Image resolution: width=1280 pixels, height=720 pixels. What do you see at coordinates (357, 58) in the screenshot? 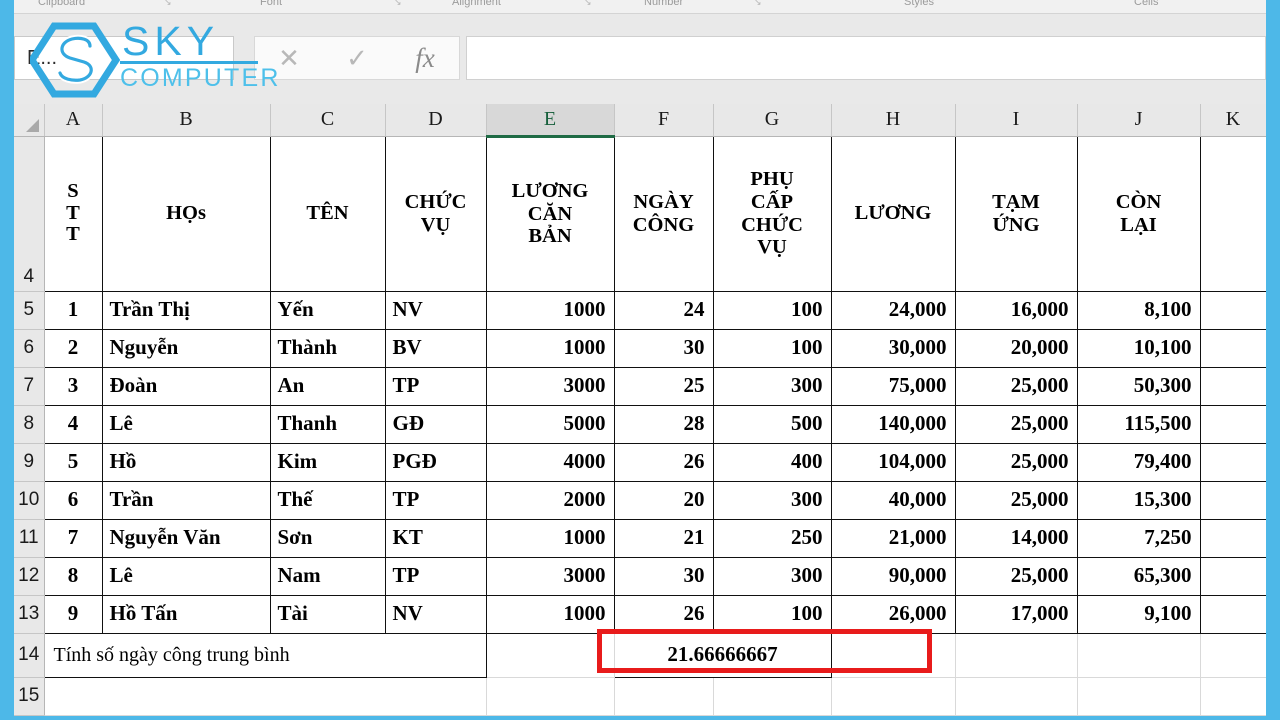
I see `enter-check-icon: ✓` at bounding box center [357, 58].